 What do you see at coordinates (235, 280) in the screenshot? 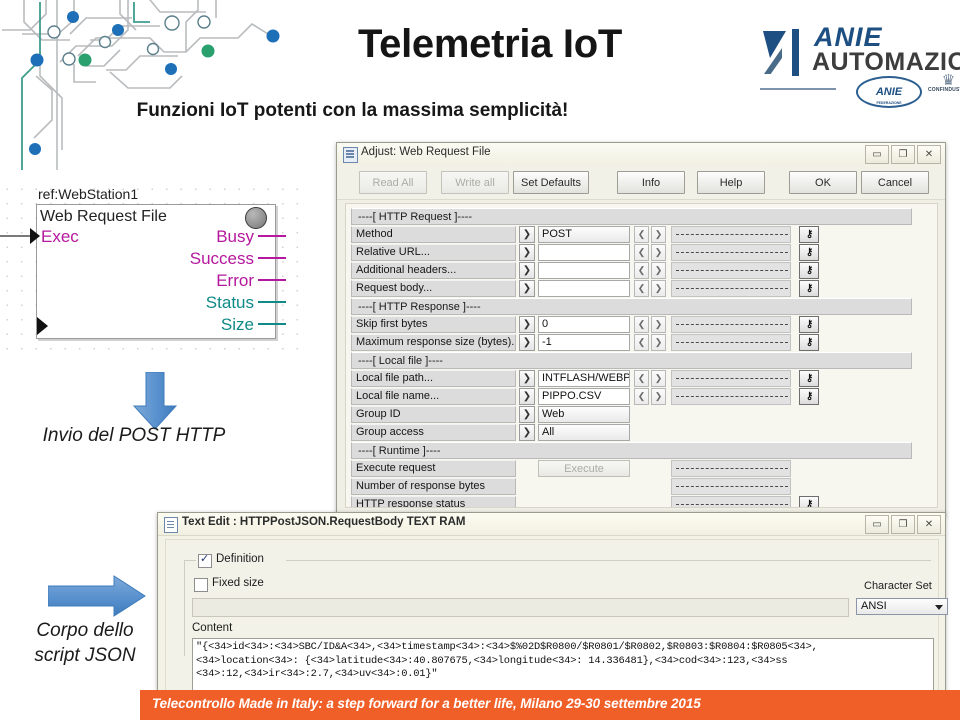
I see `fbd-output-error: Error` at bounding box center [235, 280].